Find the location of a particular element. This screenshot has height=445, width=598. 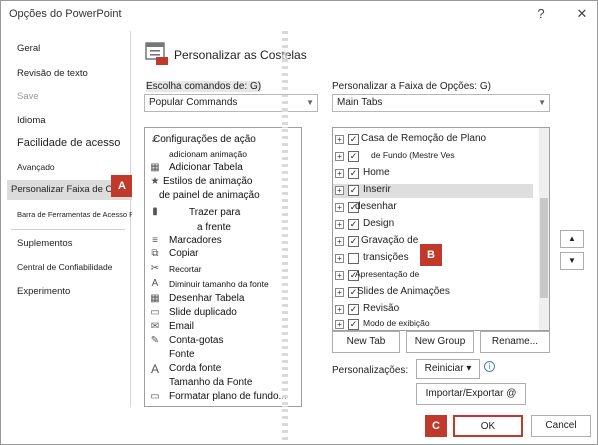

move-up-button: ▲ is located at coordinates (572, 239).